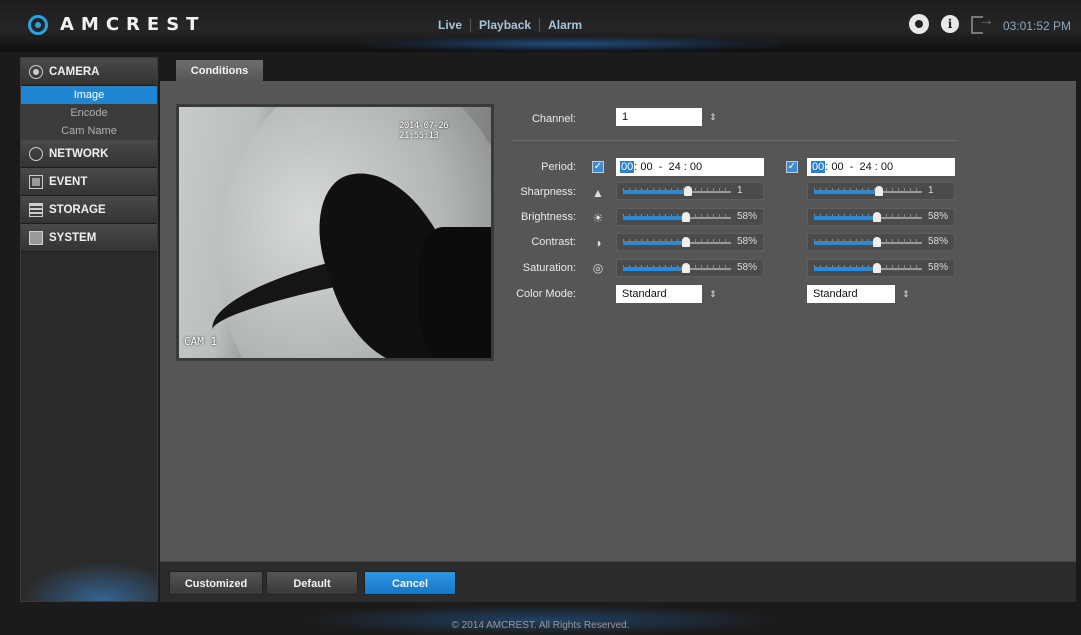 This screenshot has width=1081, height=635. What do you see at coordinates (747, 241) in the screenshot?
I see `contrast-value-1: 58%` at bounding box center [747, 241].